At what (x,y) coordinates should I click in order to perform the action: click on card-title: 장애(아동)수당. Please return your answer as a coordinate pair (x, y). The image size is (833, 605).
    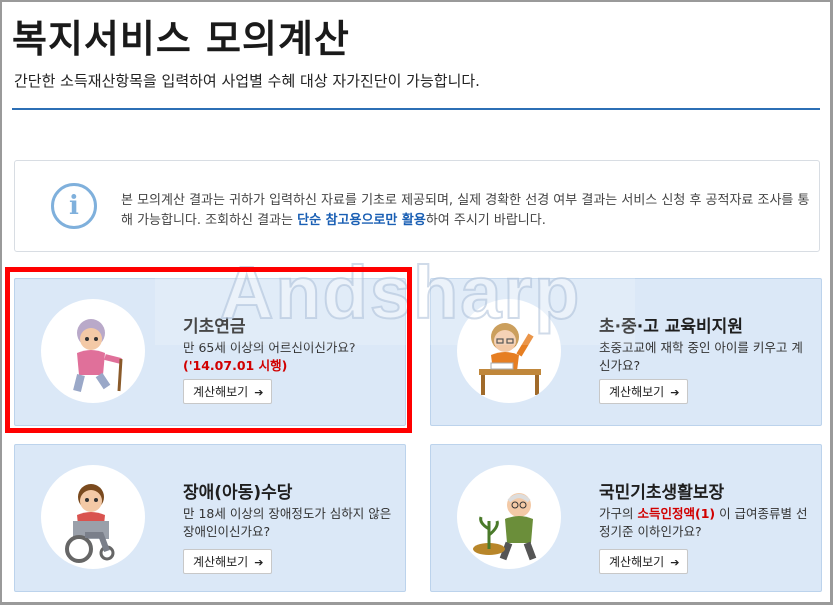
    Looking at the image, I should click on (238, 493).